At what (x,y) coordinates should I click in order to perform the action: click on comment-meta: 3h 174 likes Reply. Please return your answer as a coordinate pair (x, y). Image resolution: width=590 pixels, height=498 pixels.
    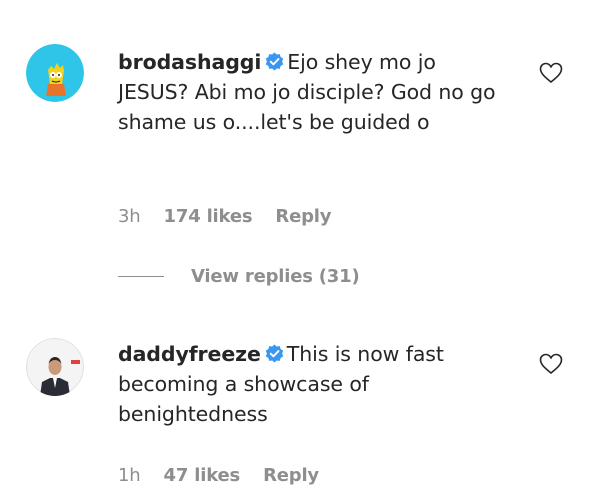
    Looking at the image, I should click on (233, 216).